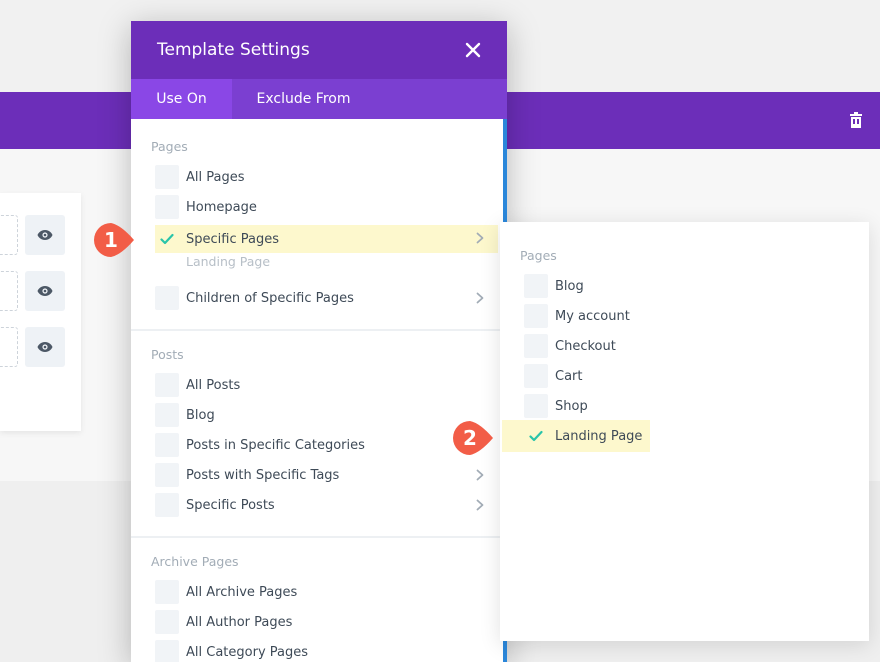 The image size is (880, 662). I want to click on option-label: My account, so click(592, 316).